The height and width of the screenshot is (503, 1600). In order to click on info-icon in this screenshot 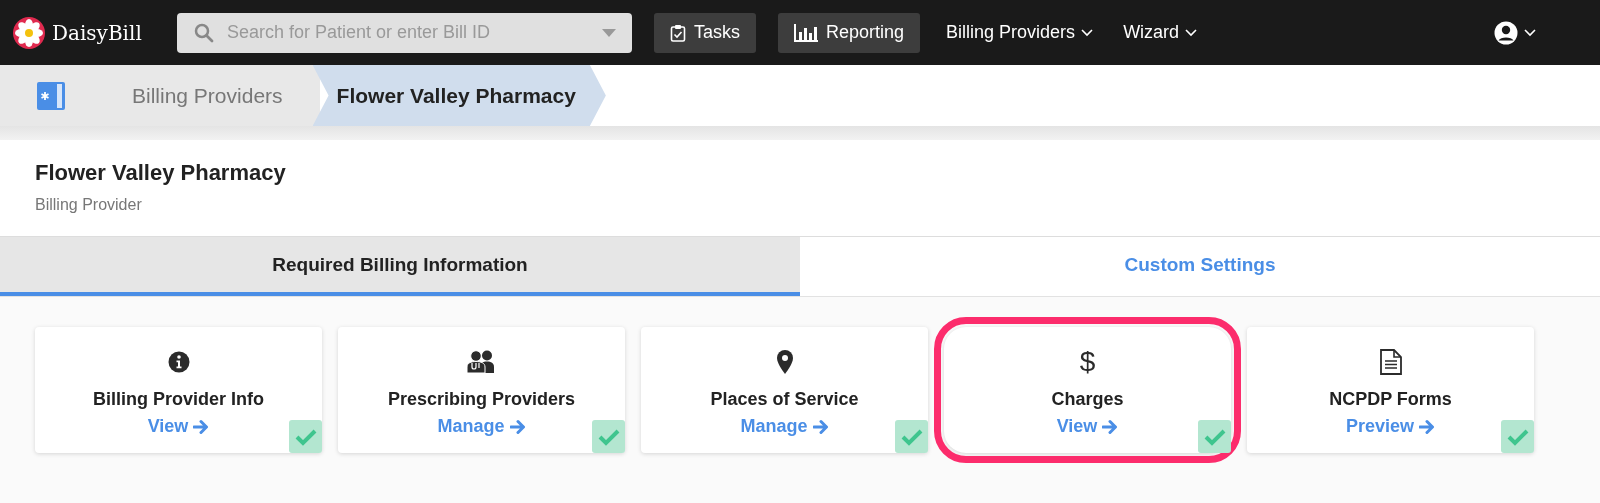, I will do `click(178, 362)`.